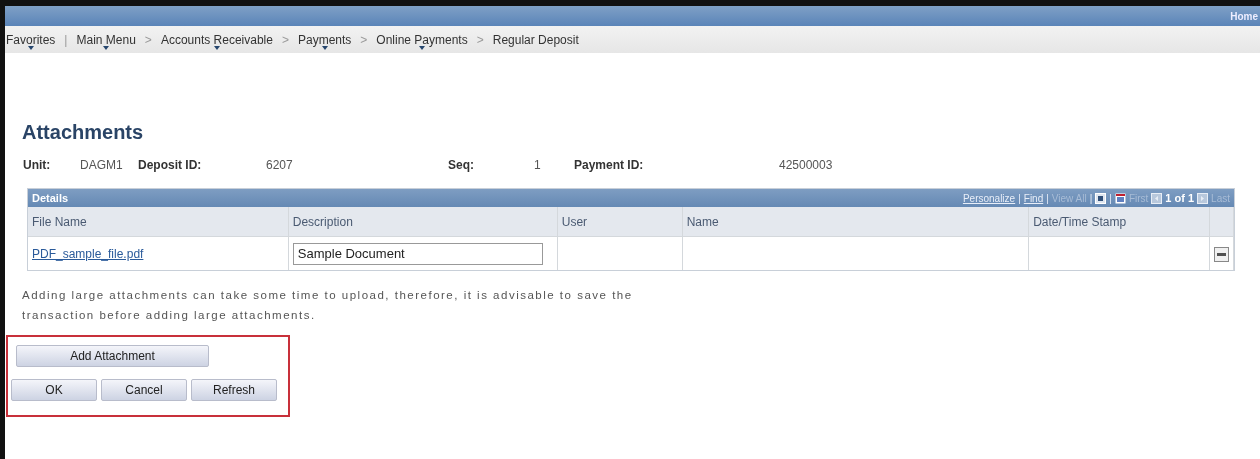 This screenshot has height=459, width=1260. Describe the element at coordinates (144, 390) in the screenshot. I see `action-button: Cancel` at that location.